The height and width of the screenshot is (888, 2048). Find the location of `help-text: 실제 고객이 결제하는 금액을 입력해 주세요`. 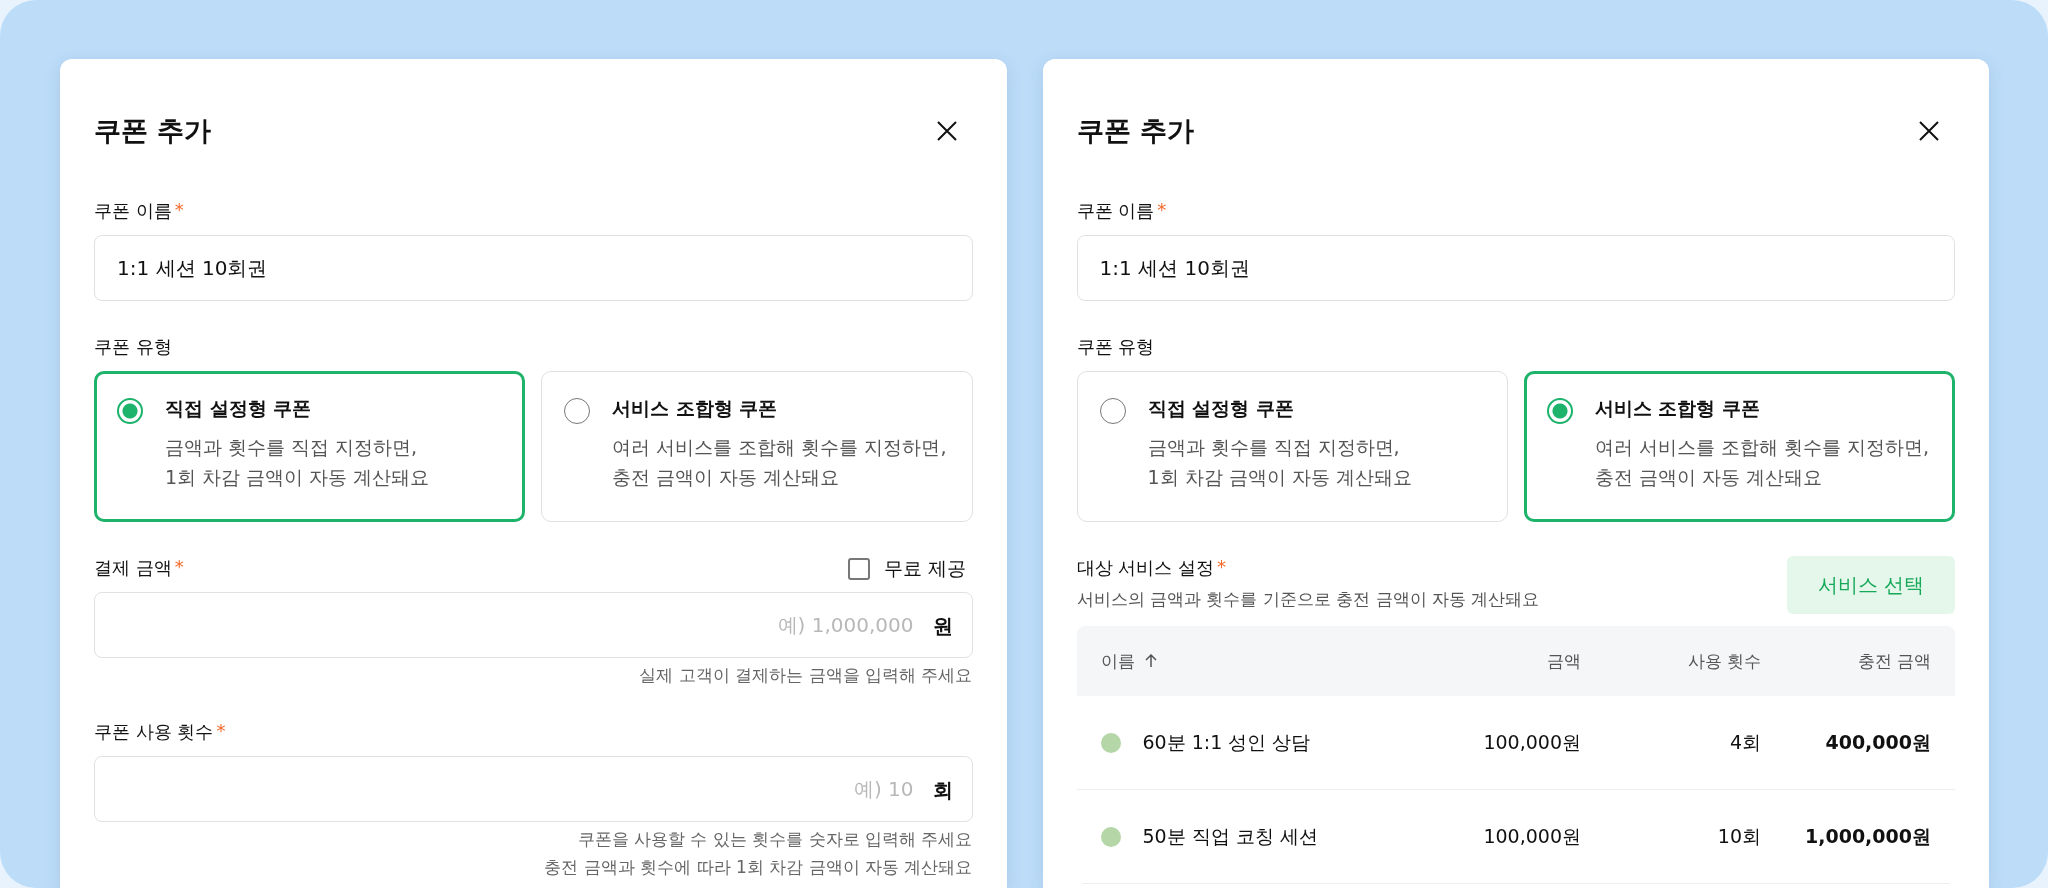

help-text: 실제 고객이 결제하는 금액을 입력해 주세요 is located at coordinates (805, 675).